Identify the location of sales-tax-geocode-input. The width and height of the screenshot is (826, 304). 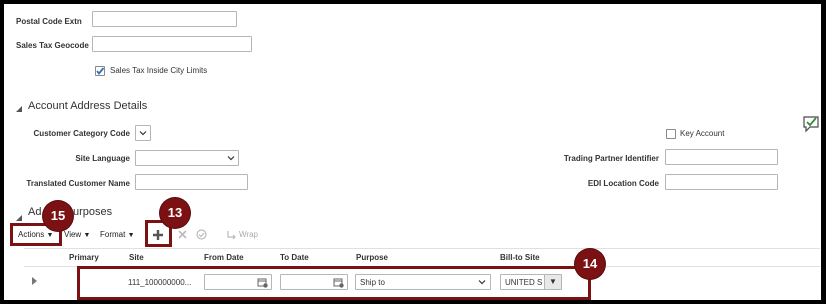
(172, 44).